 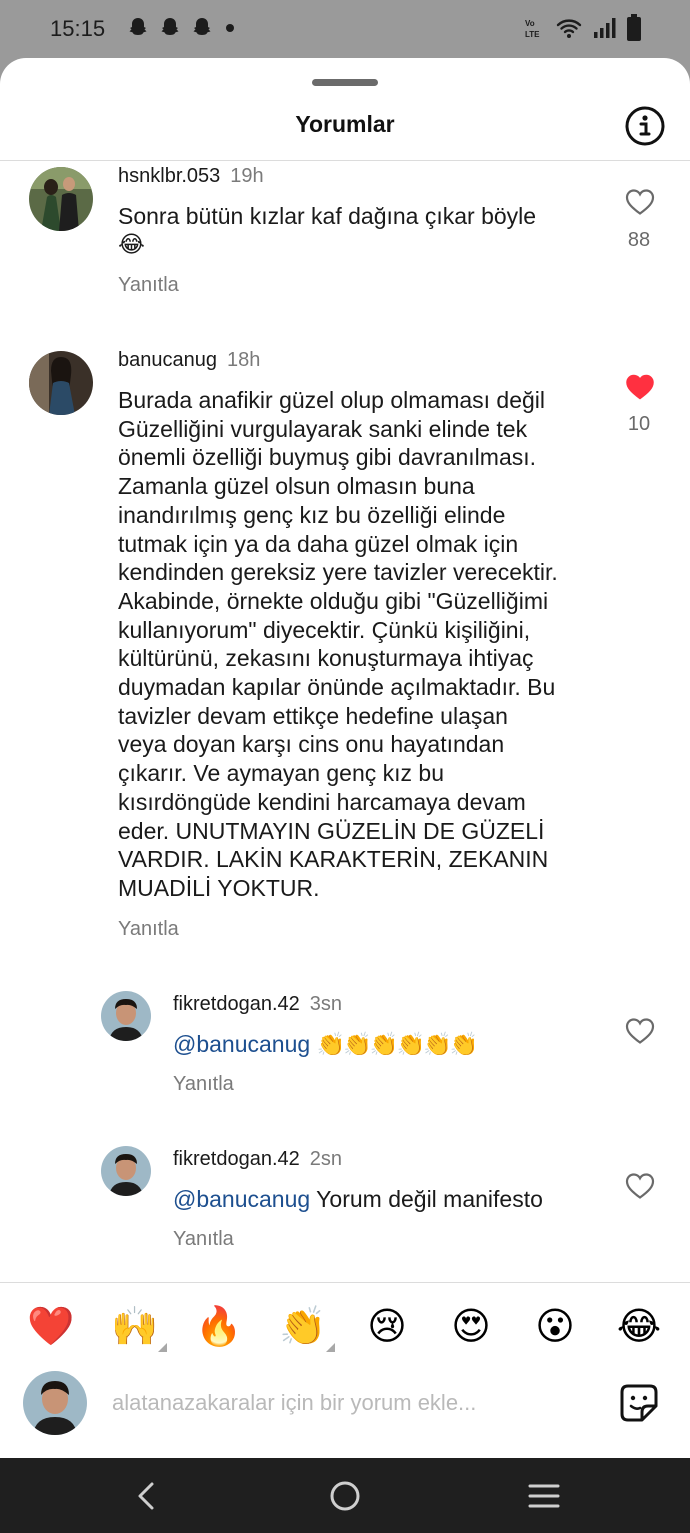 I want to click on emoji-surprised-face: 😮, so click(x=555, y=1326).